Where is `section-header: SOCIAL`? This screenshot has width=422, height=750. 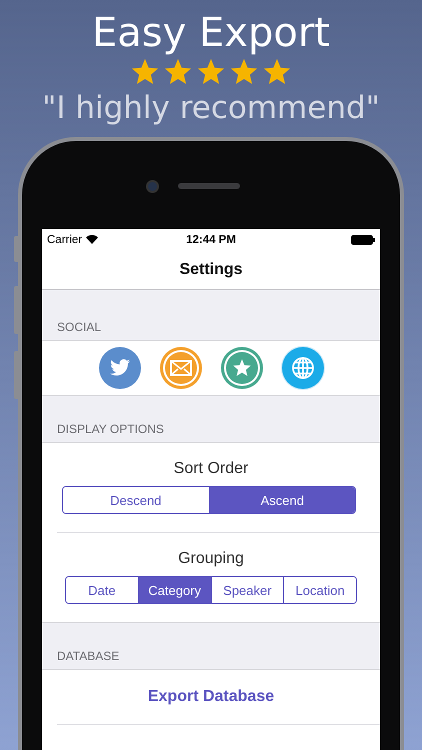 section-header: SOCIAL is located at coordinates (79, 327).